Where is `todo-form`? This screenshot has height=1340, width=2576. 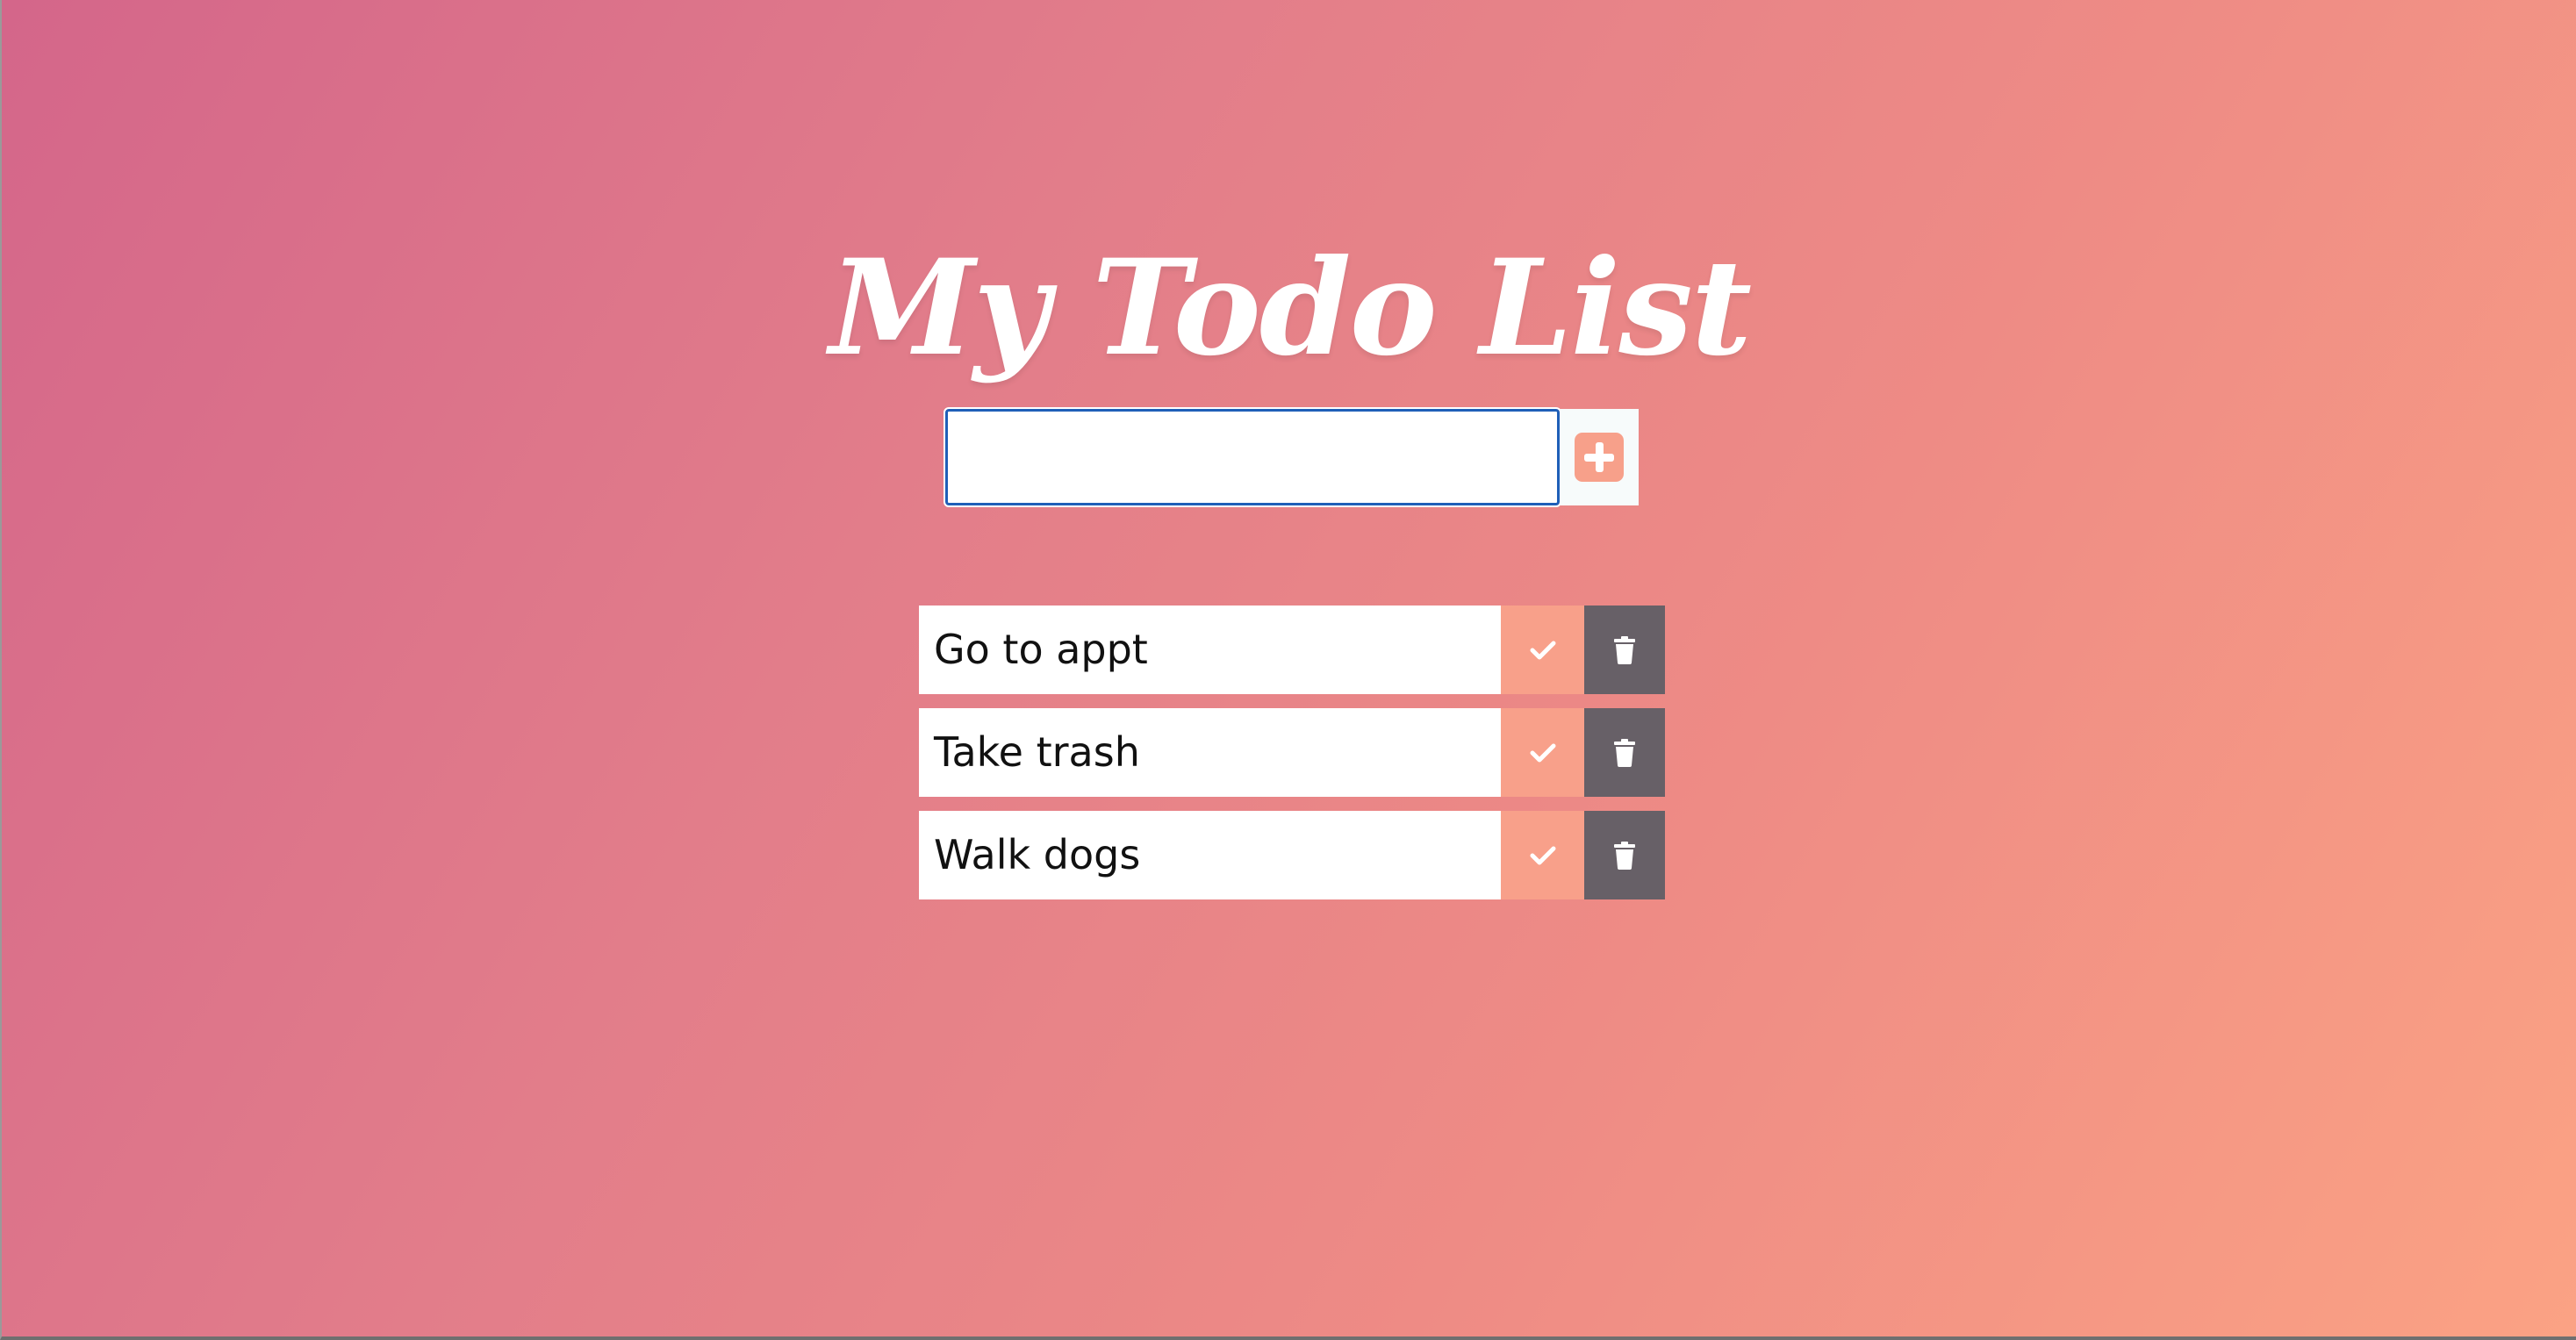
todo-form is located at coordinates (1291, 457).